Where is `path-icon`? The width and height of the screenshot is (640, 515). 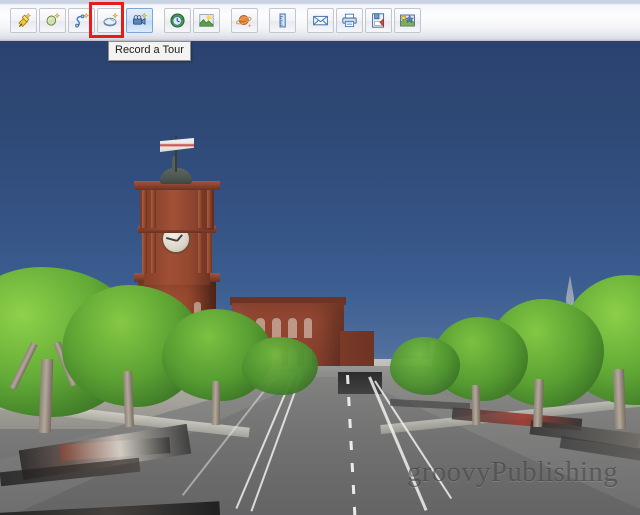 path-icon is located at coordinates (81, 20).